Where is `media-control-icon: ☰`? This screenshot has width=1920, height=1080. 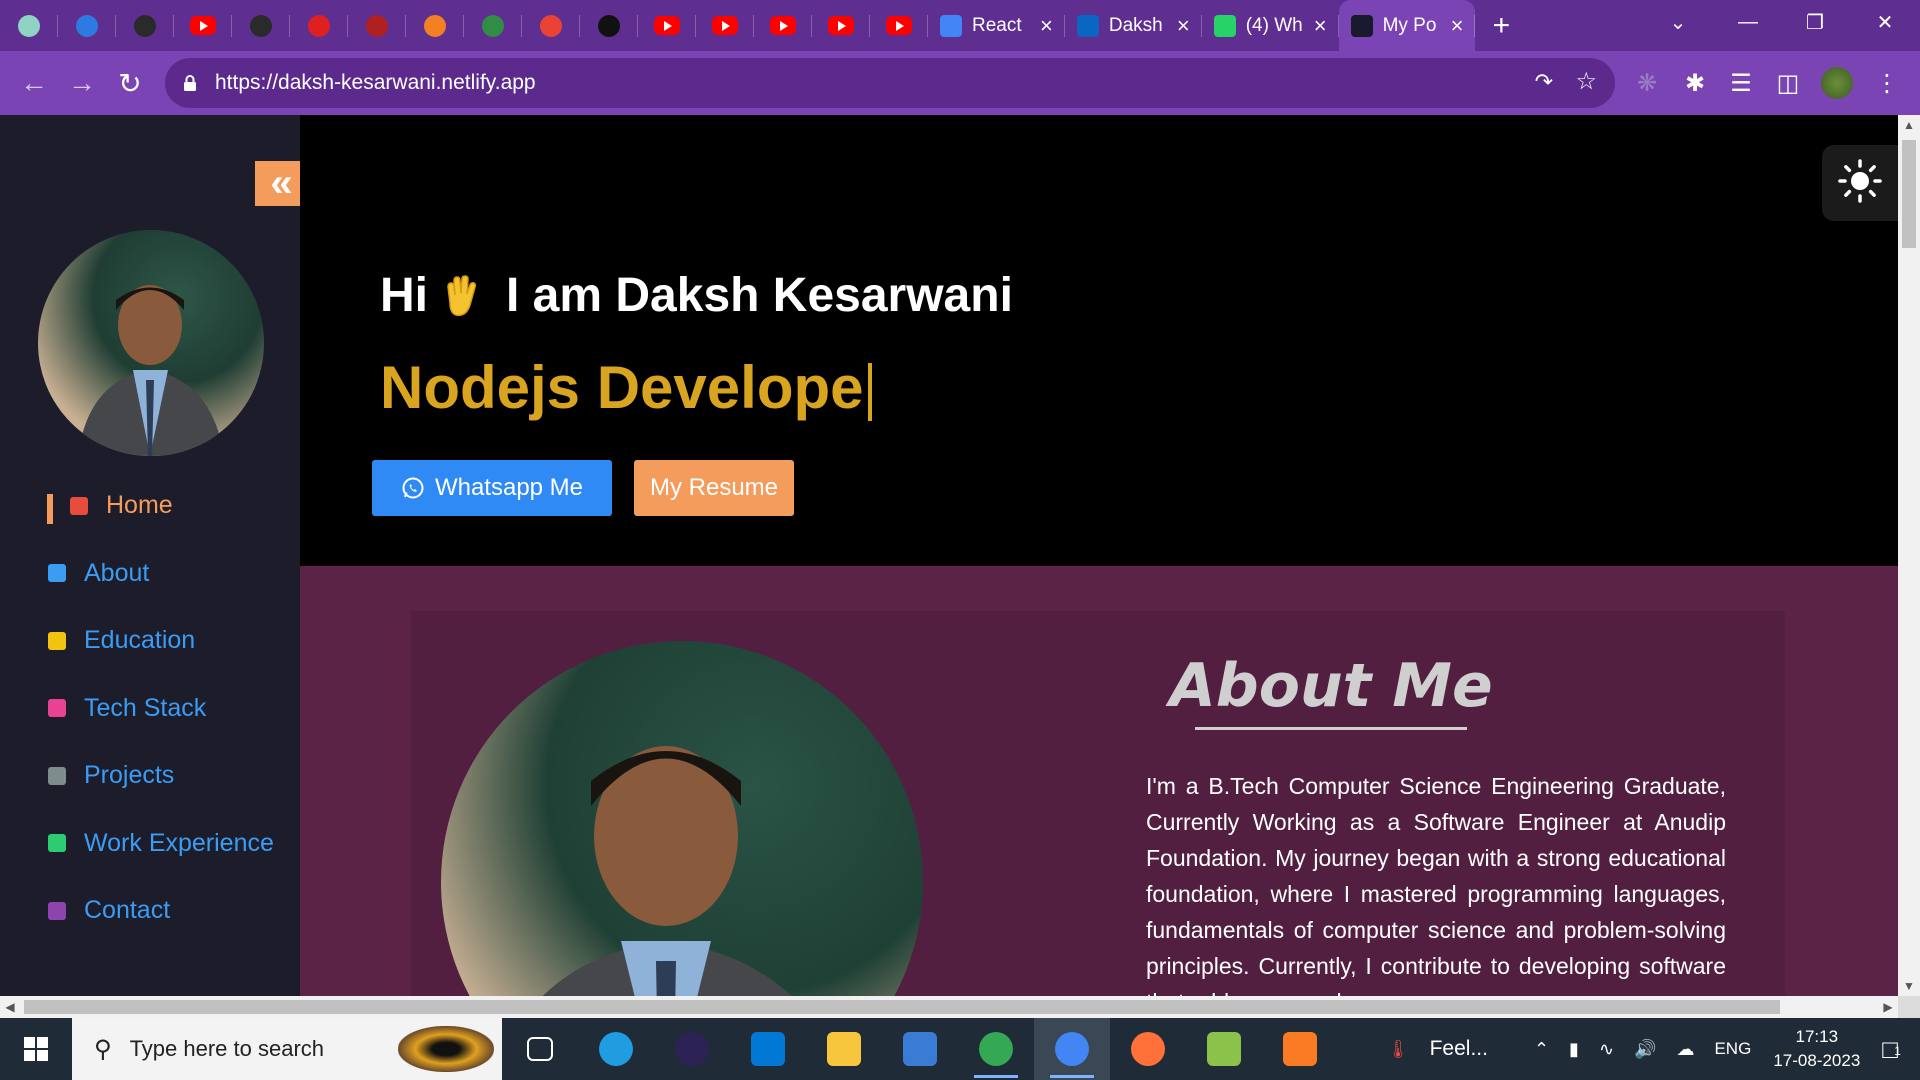 media-control-icon: ☰ is located at coordinates (1741, 83).